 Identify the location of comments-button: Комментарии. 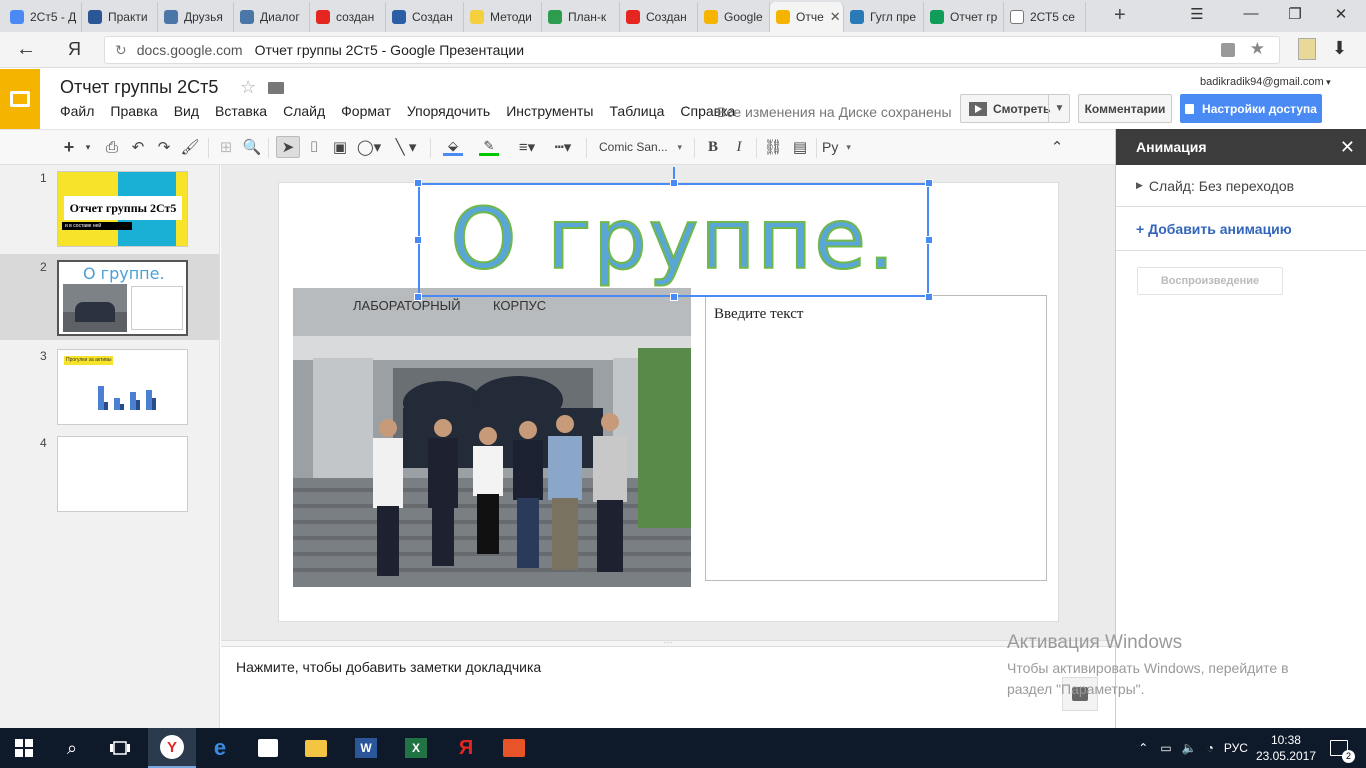
(1125, 108).